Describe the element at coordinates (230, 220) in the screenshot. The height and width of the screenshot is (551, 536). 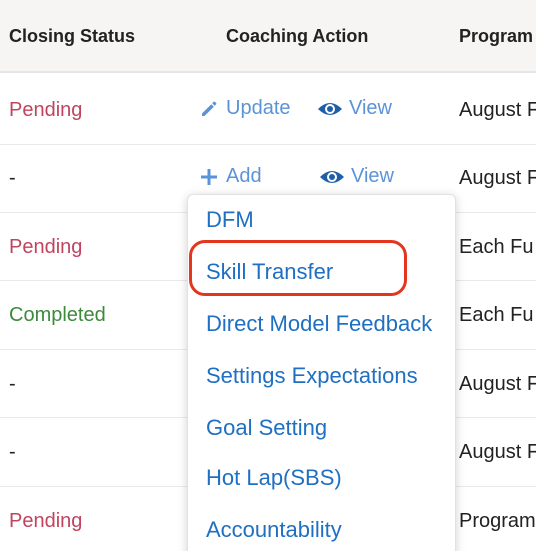
I see `menu-item-dfm: DFM` at that location.